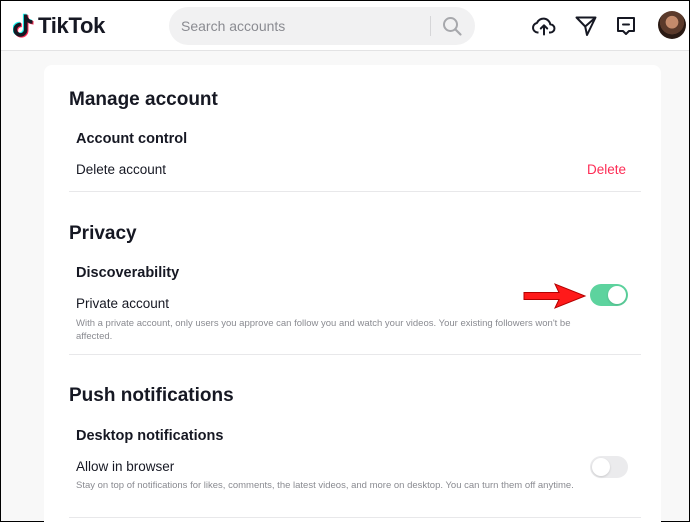  What do you see at coordinates (121, 169) in the screenshot?
I see `delete-account-label: Delete account` at bounding box center [121, 169].